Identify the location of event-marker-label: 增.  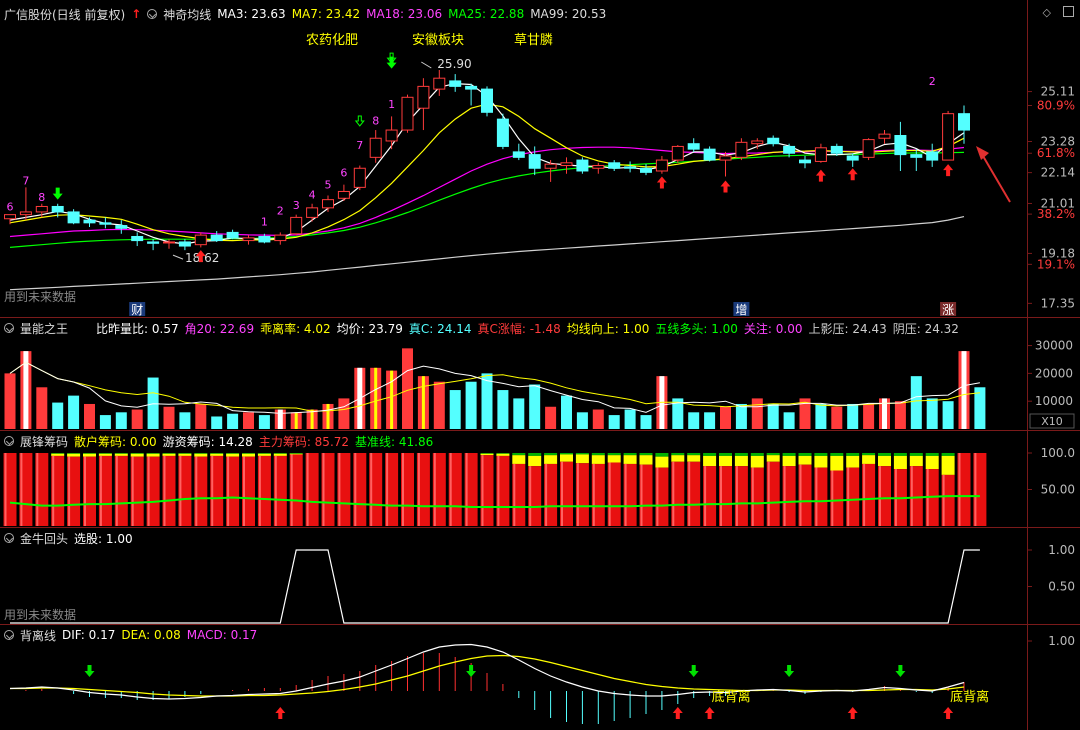
(741, 310).